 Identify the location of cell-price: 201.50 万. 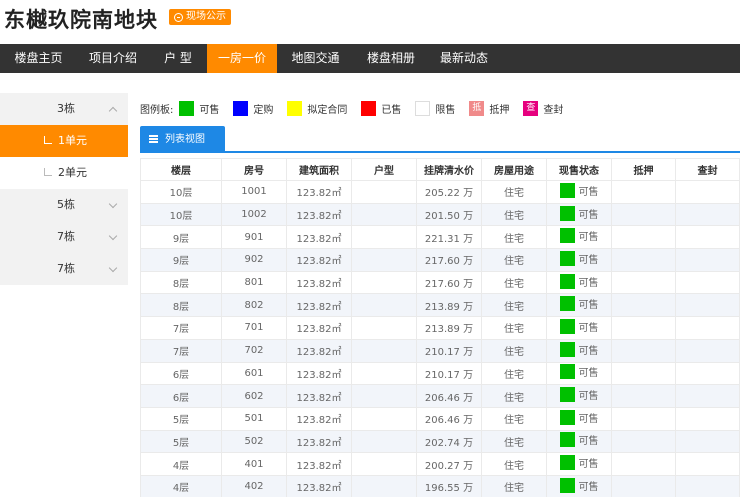
(449, 214).